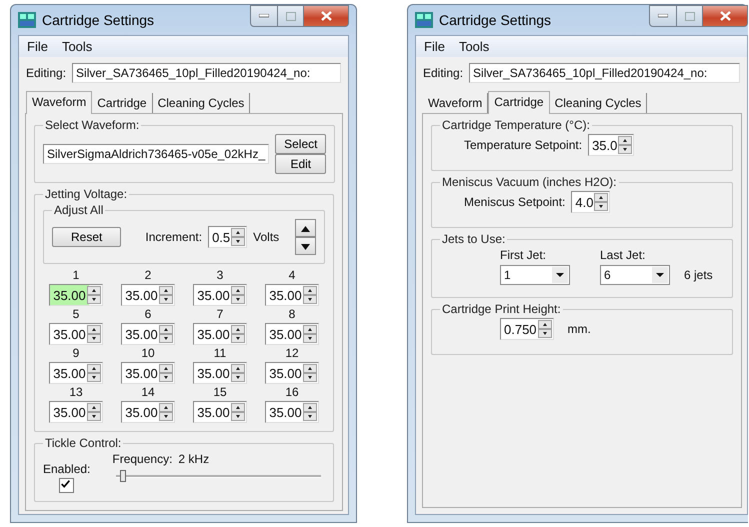  Describe the element at coordinates (266, 237) in the screenshot. I see `unit-label: Volts` at that location.